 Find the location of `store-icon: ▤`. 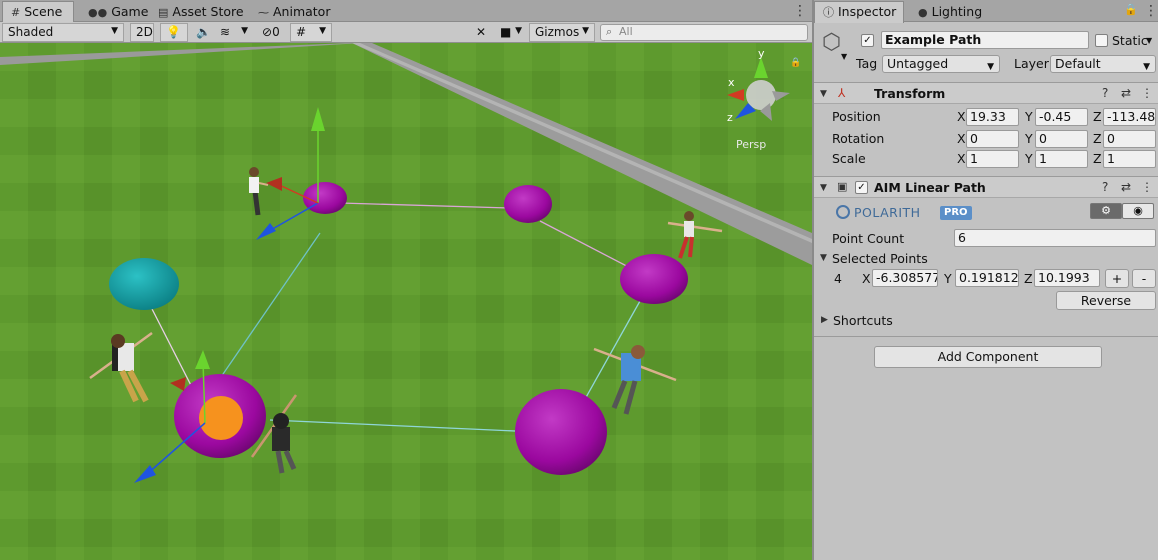

store-icon: ▤ is located at coordinates (163, 12).